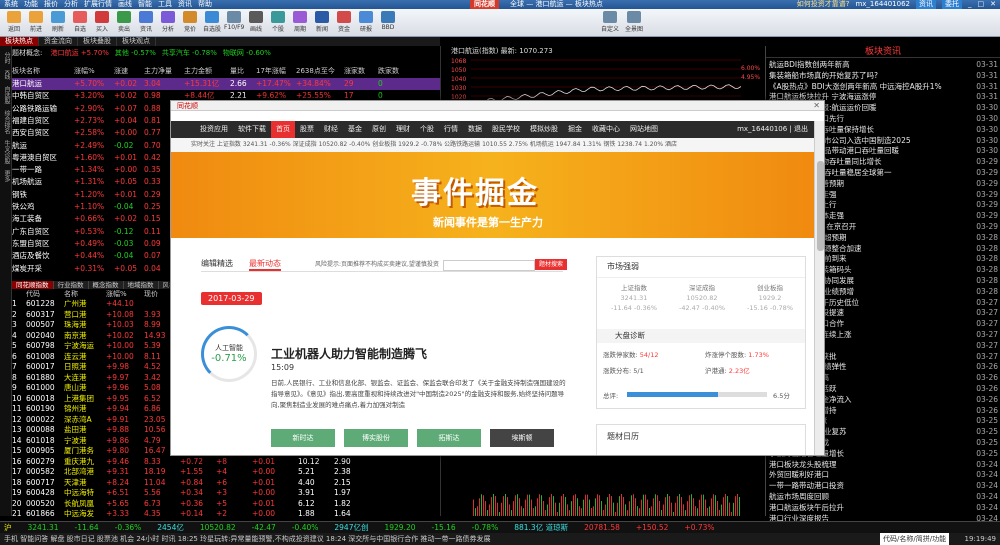 This screenshot has width=1000, height=545. I want to click on column-header: 17年涨幅, so click(276, 71).